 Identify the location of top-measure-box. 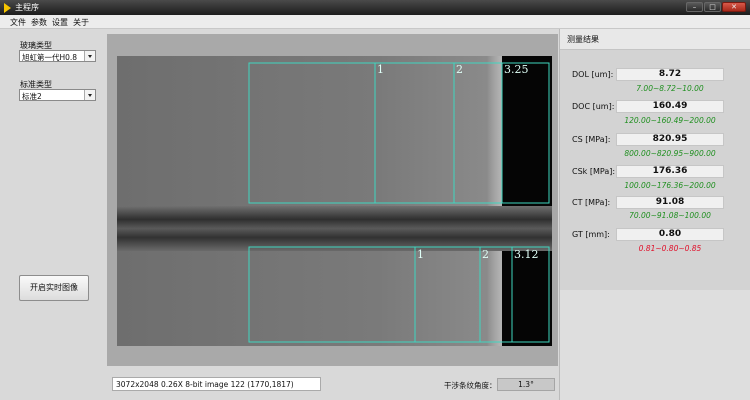
(399, 133).